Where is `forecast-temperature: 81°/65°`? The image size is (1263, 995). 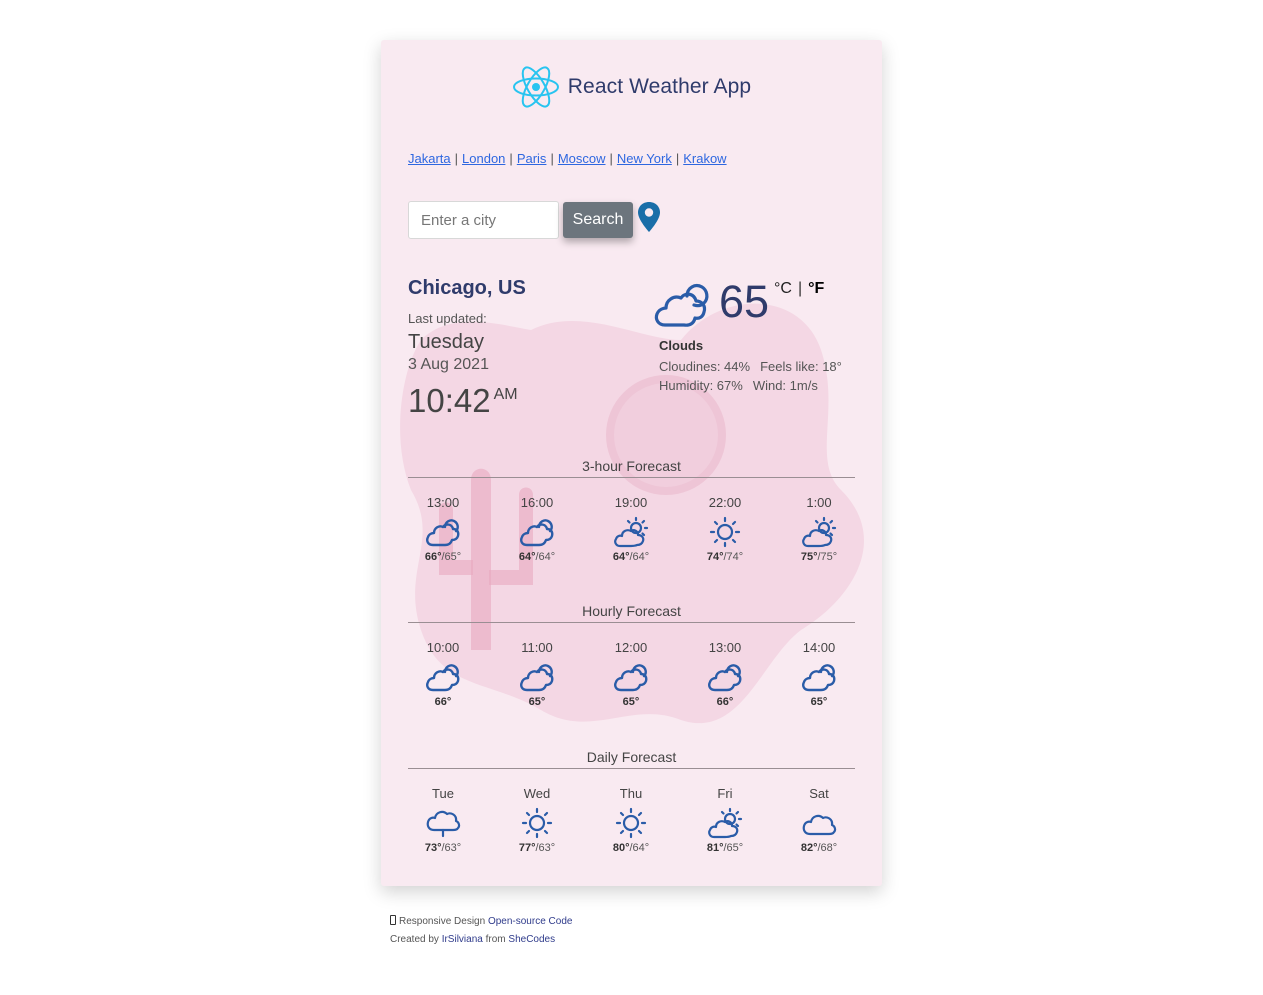 forecast-temperature: 81°/65° is located at coordinates (725, 848).